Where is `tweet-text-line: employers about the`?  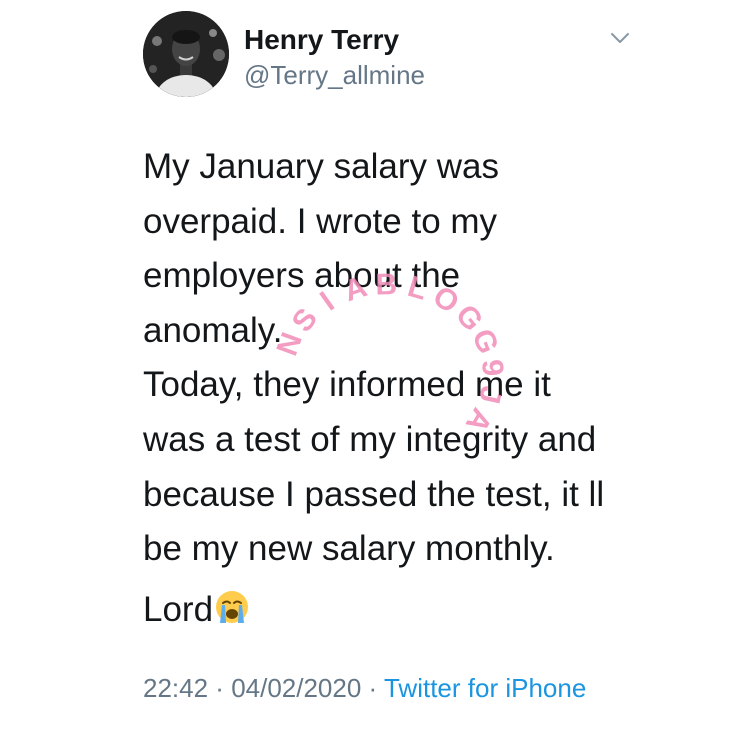
tweet-text-line: employers about the is located at coordinates (302, 276).